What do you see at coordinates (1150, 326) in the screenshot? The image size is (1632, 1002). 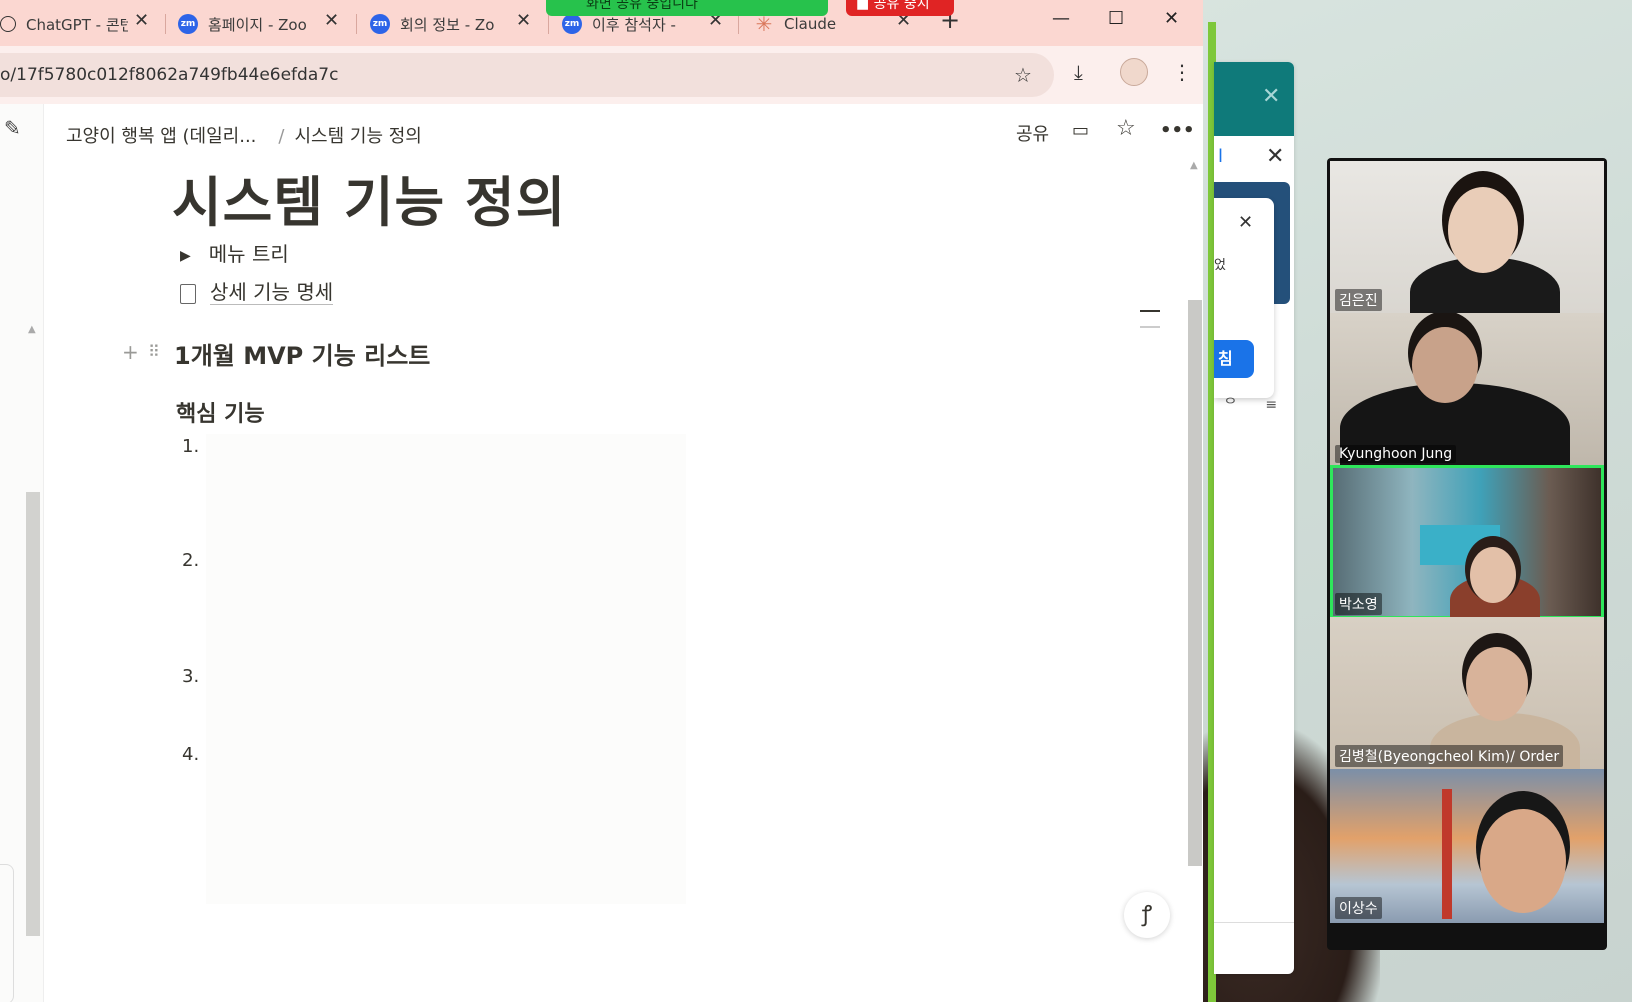 I see `table-of-contents-indicator` at bounding box center [1150, 326].